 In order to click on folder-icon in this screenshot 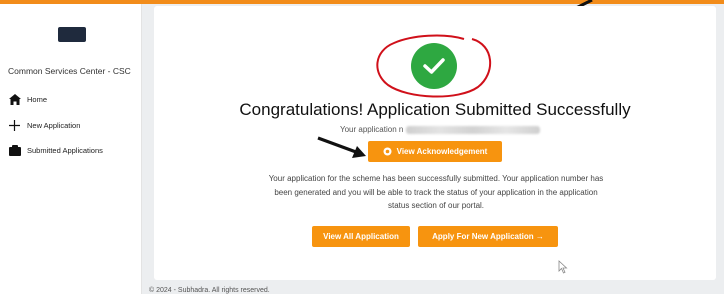, I will do `click(14, 150)`.